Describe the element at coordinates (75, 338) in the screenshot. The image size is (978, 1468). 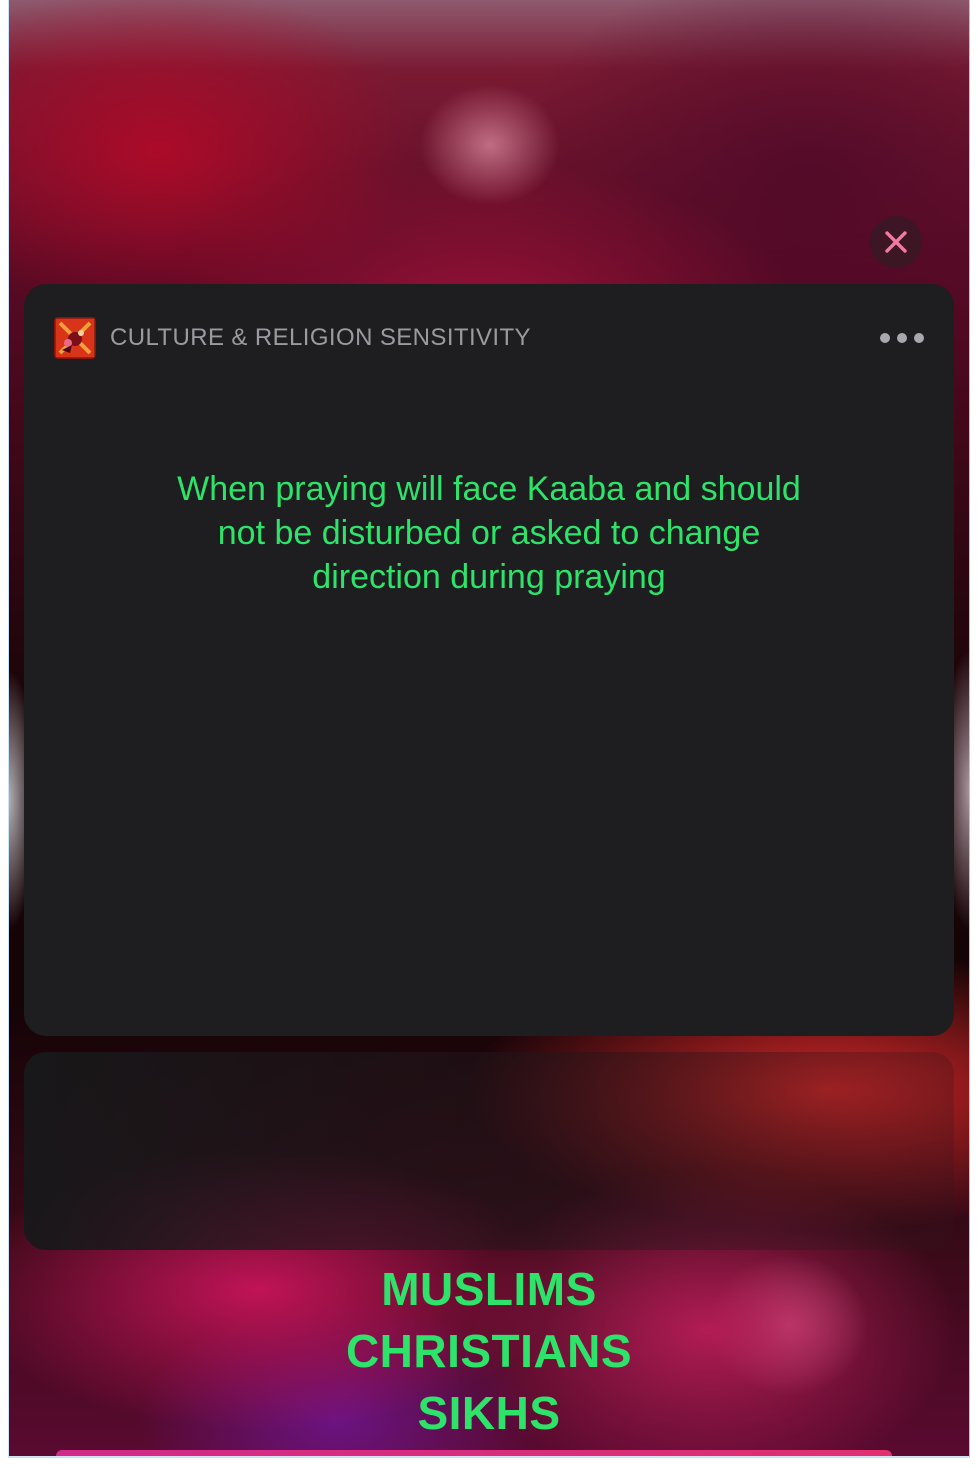
I see `app-icon` at that location.